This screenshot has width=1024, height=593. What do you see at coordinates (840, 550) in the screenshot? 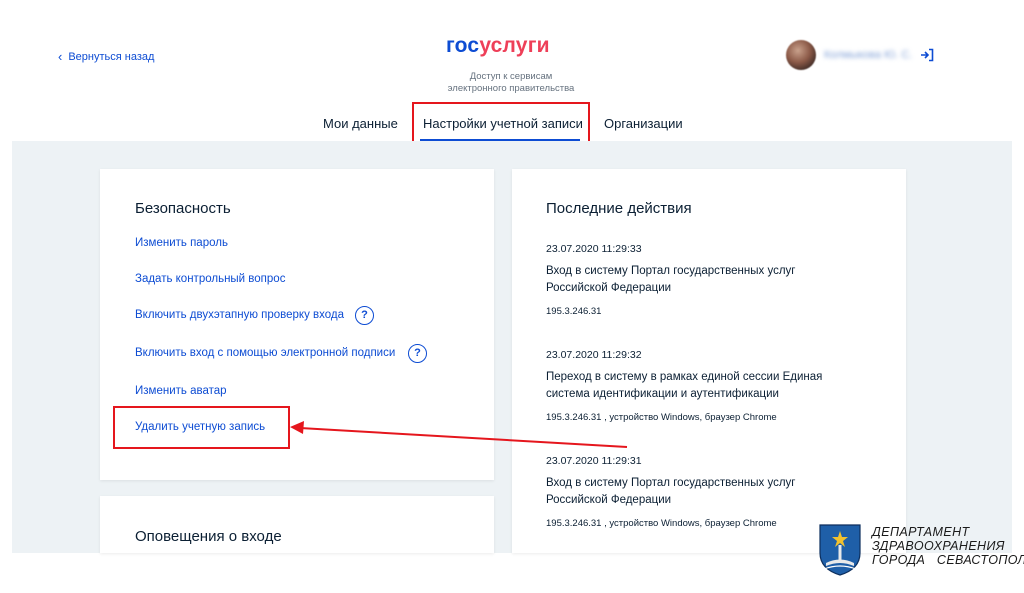
I see `sevastopol-emblem-icon` at bounding box center [840, 550].